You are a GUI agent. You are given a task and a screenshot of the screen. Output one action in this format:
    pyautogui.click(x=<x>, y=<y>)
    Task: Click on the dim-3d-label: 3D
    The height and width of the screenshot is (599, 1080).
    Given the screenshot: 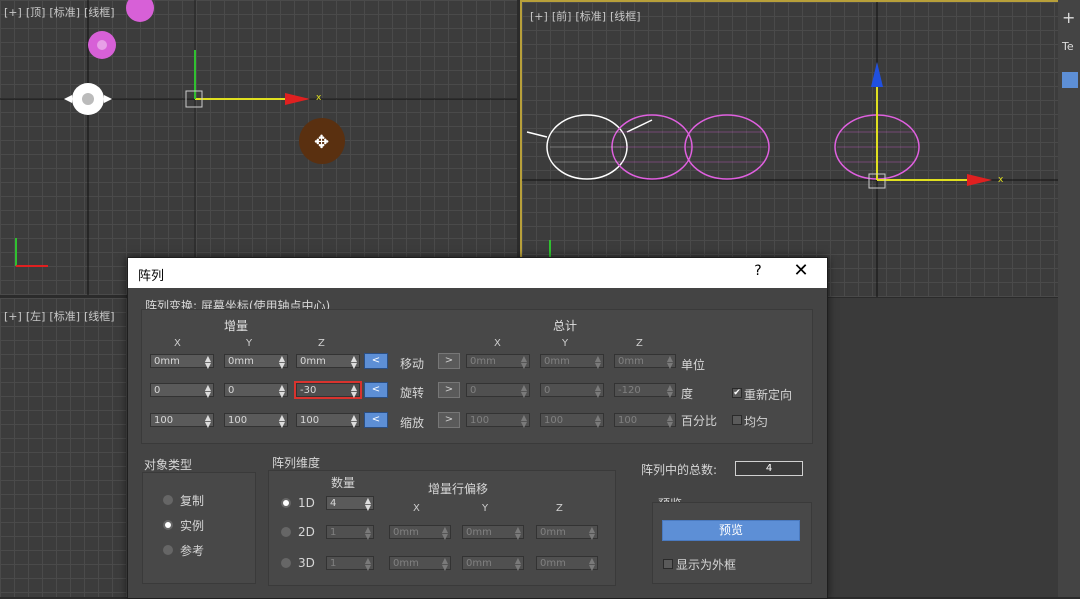 What is the action you would take?
    pyautogui.click(x=306, y=563)
    